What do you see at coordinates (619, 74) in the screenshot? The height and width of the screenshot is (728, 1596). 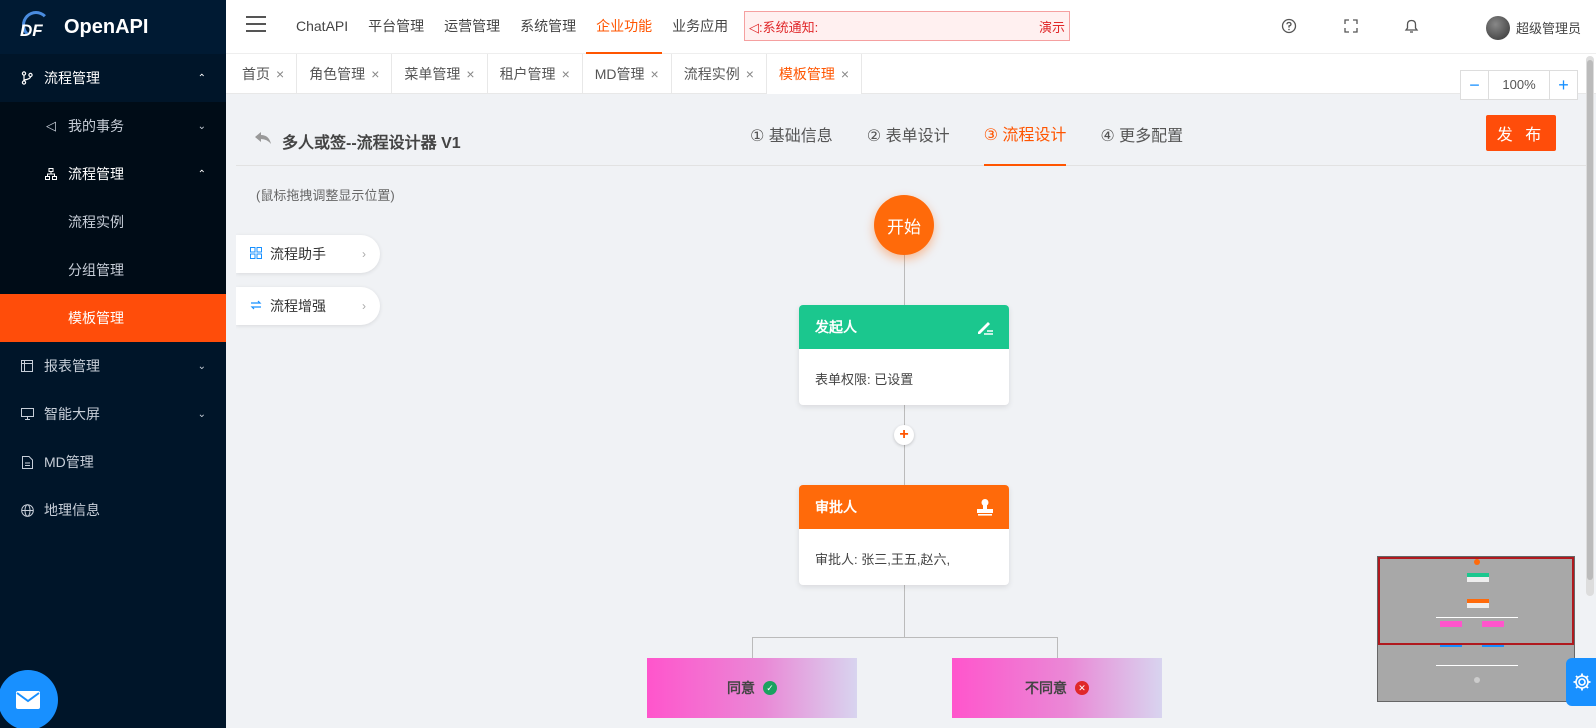 I see `tab-label: MD管理` at bounding box center [619, 74].